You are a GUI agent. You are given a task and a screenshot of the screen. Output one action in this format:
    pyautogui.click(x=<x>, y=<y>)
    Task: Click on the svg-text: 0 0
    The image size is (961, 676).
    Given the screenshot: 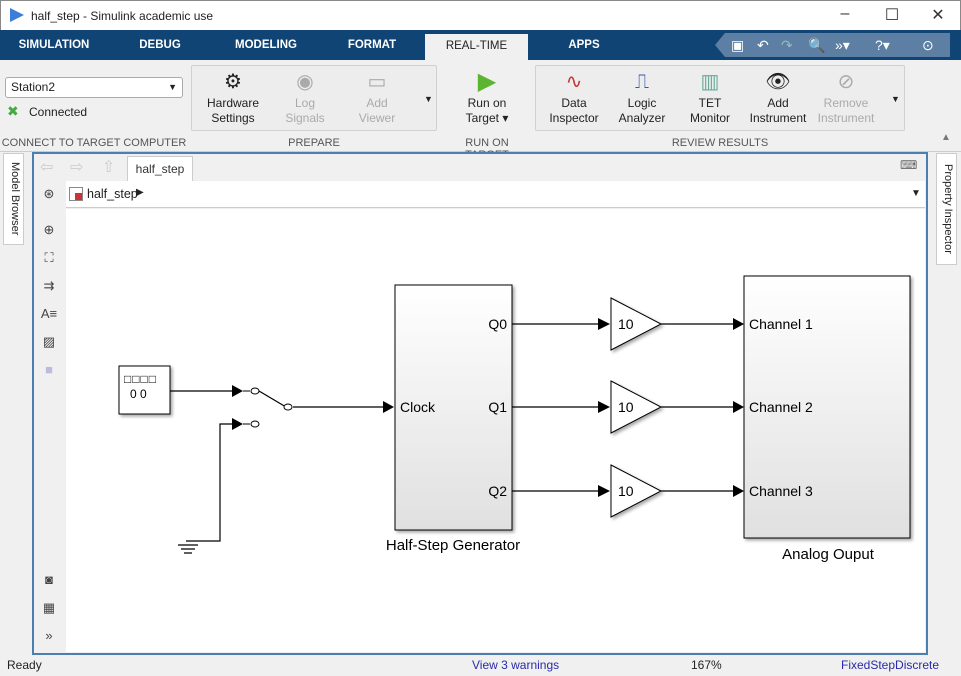 What is the action you would take?
    pyautogui.click(x=138, y=394)
    